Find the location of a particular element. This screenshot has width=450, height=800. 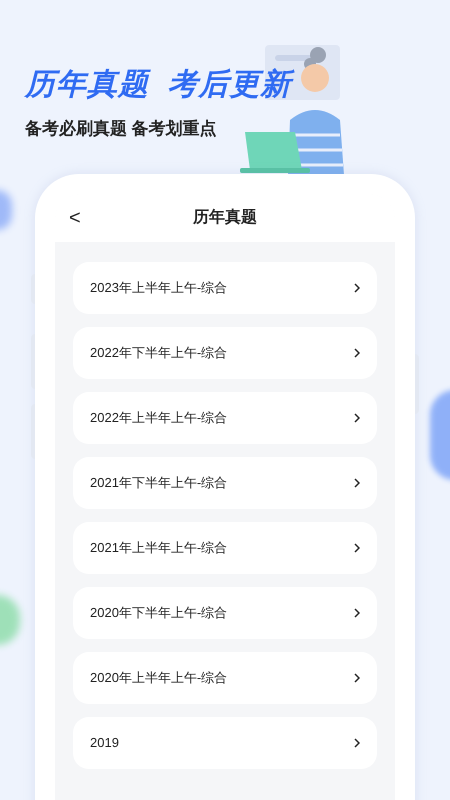

list-item: 2020年下半年上午-综合 is located at coordinates (225, 612).